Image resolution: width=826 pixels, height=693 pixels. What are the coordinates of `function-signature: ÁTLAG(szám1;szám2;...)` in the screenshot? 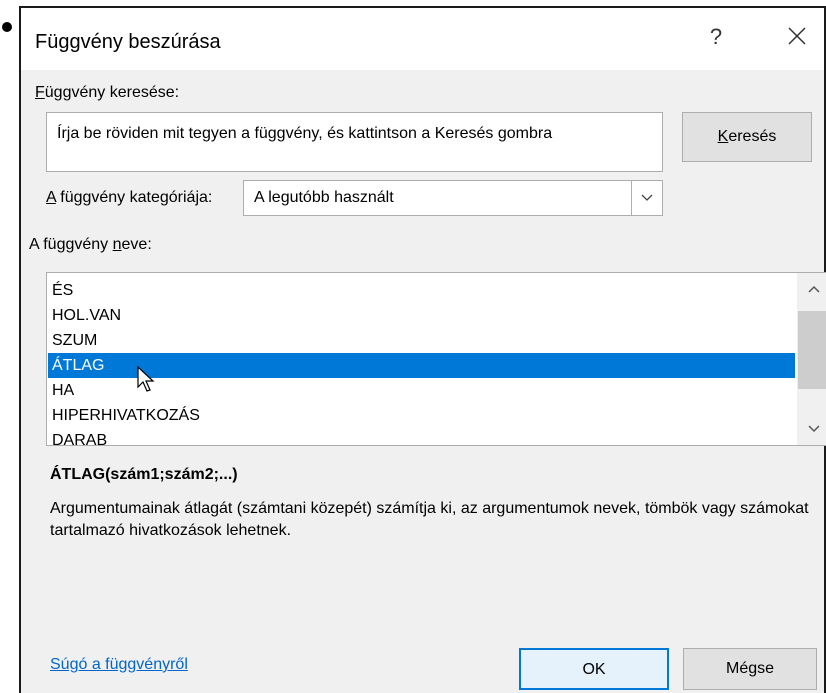 It's located at (144, 474).